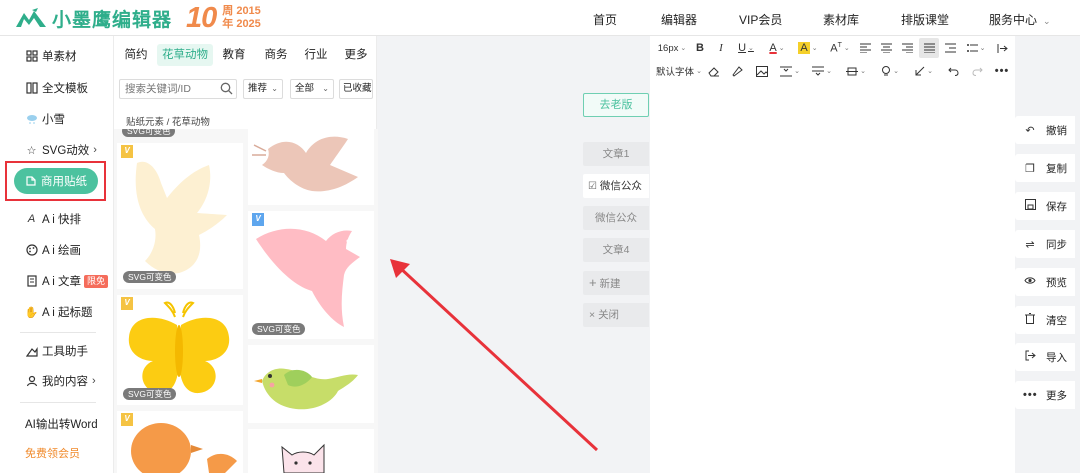 Image resolution: width=1080 pixels, height=473 pixels. I want to click on italic-icon: I, so click(721, 48).